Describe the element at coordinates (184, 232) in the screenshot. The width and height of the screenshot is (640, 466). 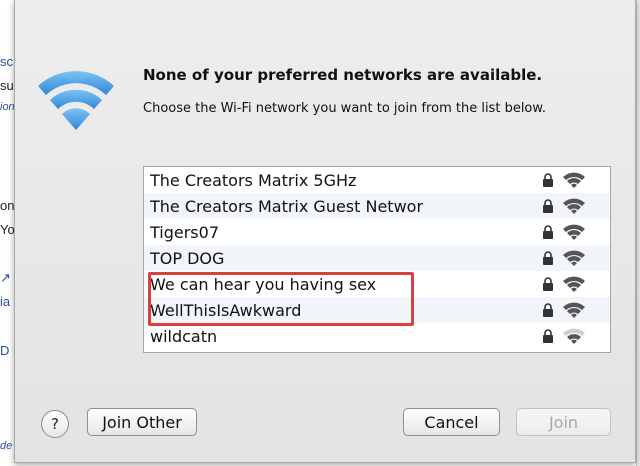
I see `network-name: Tigers07` at that location.